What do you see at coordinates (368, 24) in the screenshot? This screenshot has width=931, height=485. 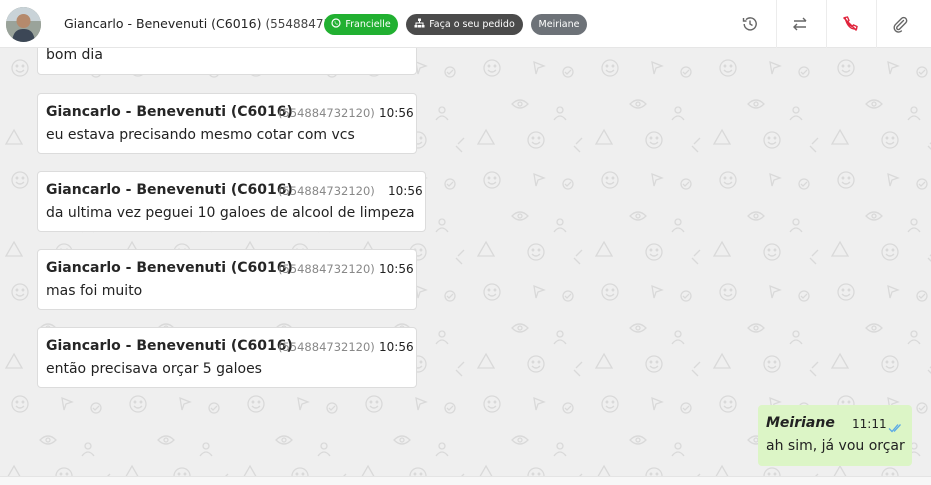 I see `whatsapp-agent-label: Francielle` at bounding box center [368, 24].